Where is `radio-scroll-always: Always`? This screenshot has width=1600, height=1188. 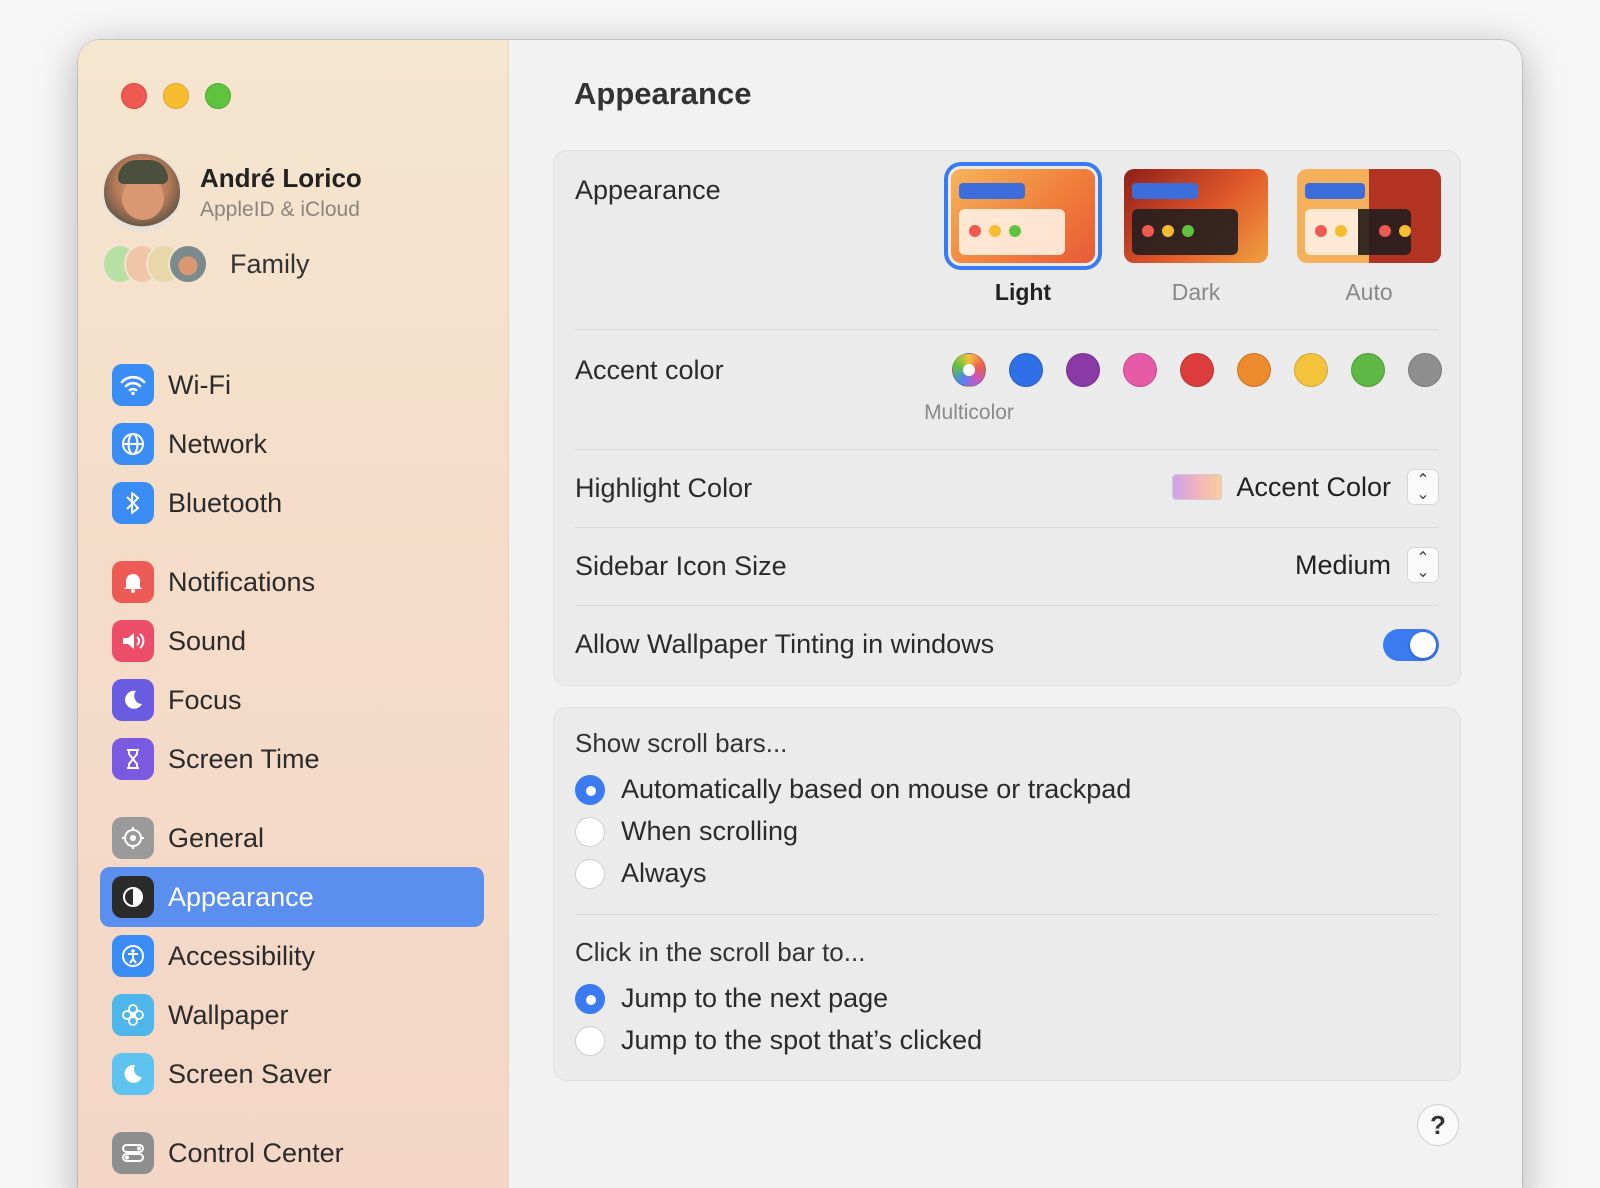 radio-scroll-always: Always is located at coordinates (641, 873).